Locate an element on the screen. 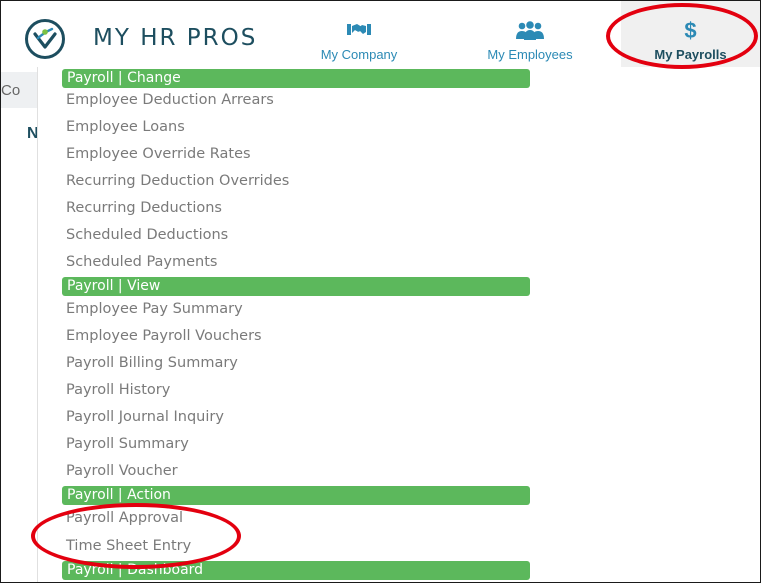  menu-item-scheduled-deductions: Scheduled Deductions is located at coordinates (147, 235).